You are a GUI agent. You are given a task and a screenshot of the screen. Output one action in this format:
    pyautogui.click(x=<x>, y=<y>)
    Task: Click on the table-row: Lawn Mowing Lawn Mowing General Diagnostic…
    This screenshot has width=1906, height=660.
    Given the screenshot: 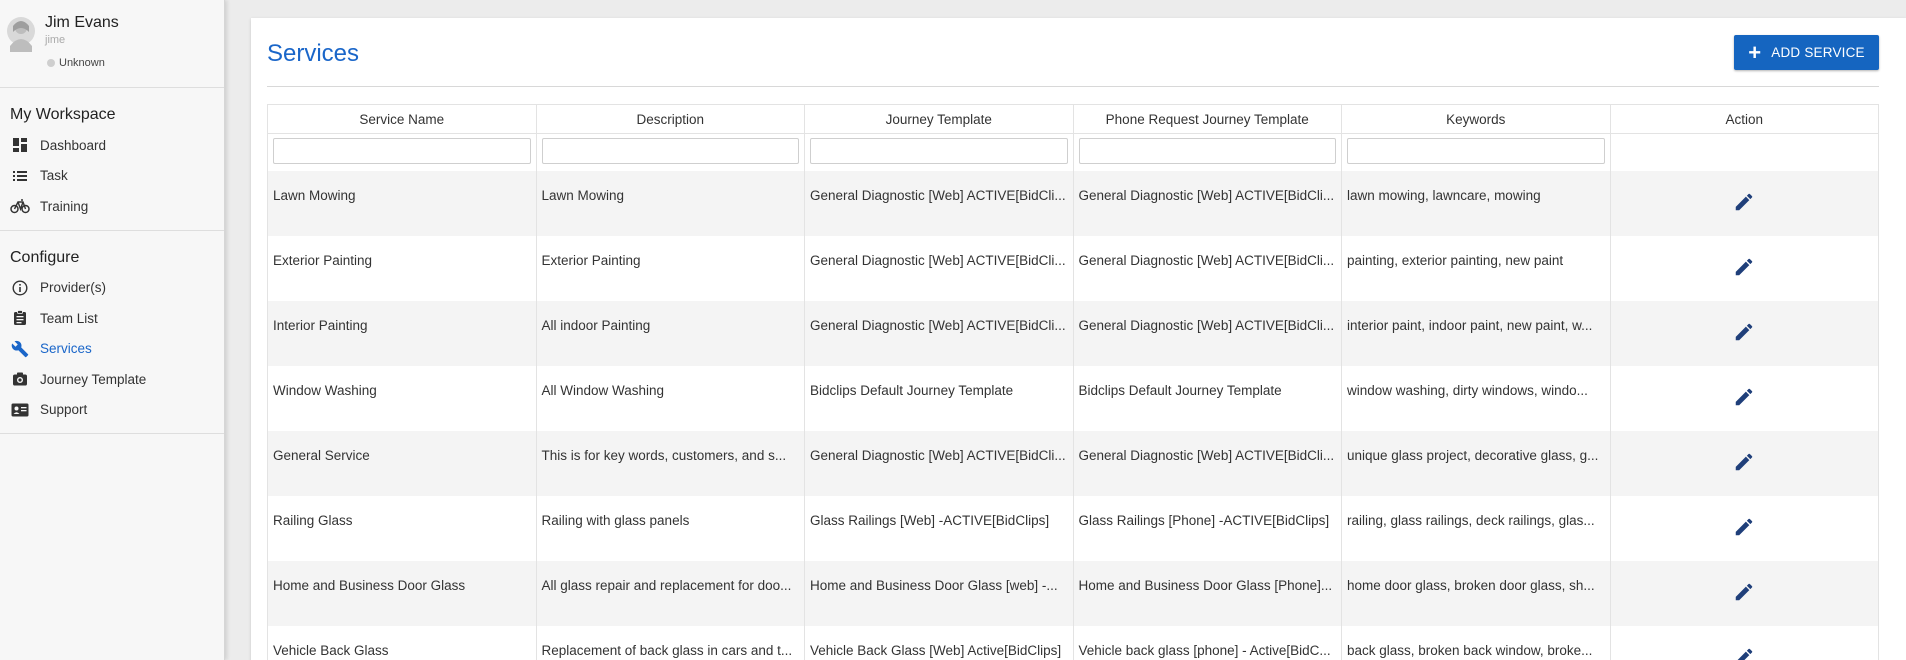 What is the action you would take?
    pyautogui.click(x=1073, y=203)
    